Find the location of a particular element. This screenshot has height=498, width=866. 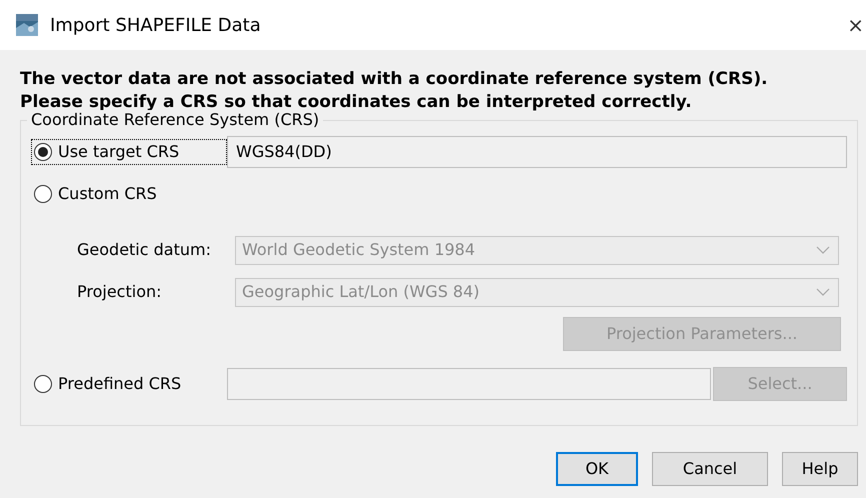

radio-button: Use target CRS is located at coordinates (129, 152).